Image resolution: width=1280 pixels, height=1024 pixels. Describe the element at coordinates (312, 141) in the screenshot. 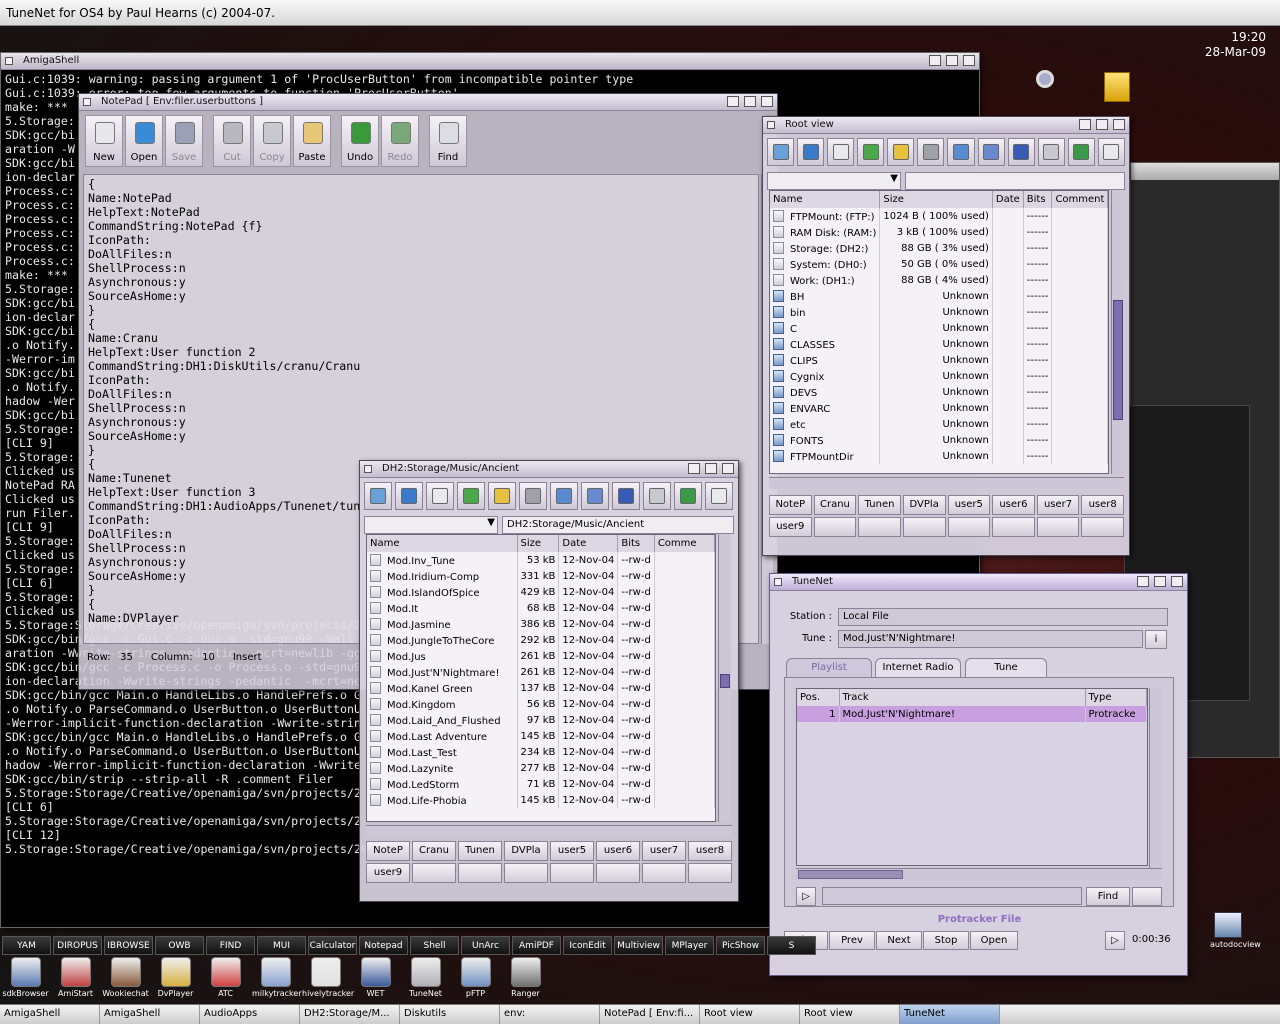

I see `paste-button: Paste` at that location.